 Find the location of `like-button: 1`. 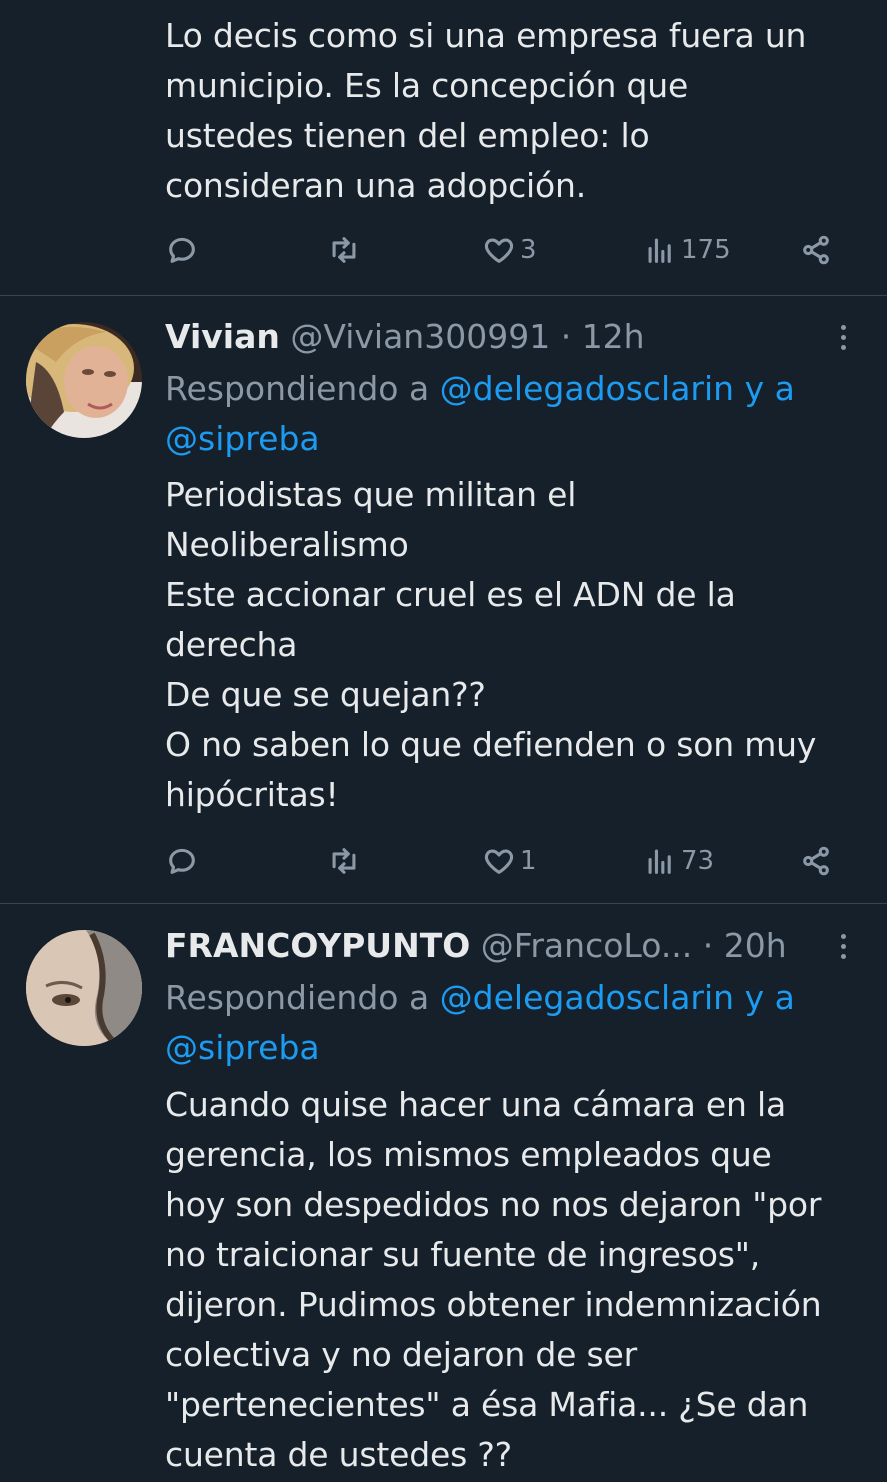

like-button: 1 is located at coordinates (509, 861).